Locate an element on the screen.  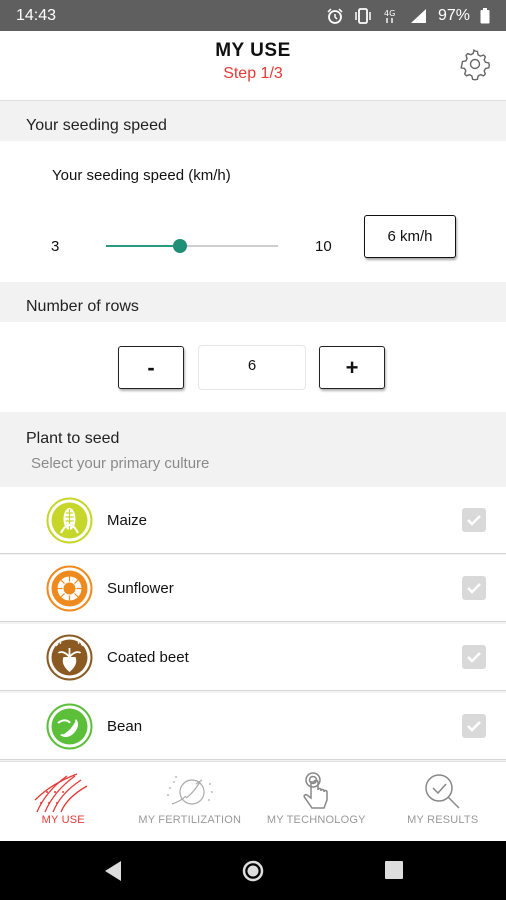
signal-icon is located at coordinates (418, 15).